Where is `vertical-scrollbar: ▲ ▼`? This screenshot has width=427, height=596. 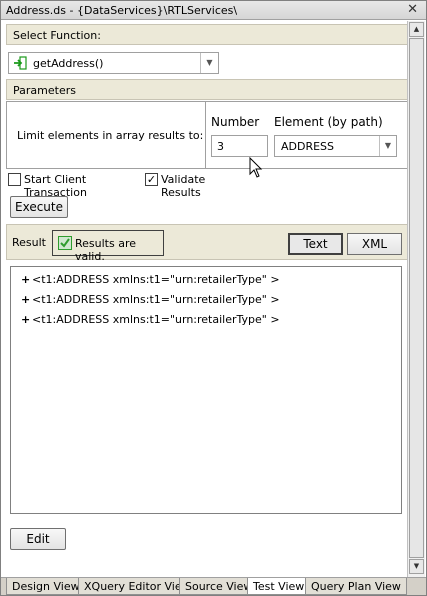
vertical-scrollbar: ▲ ▼ is located at coordinates (416, 299).